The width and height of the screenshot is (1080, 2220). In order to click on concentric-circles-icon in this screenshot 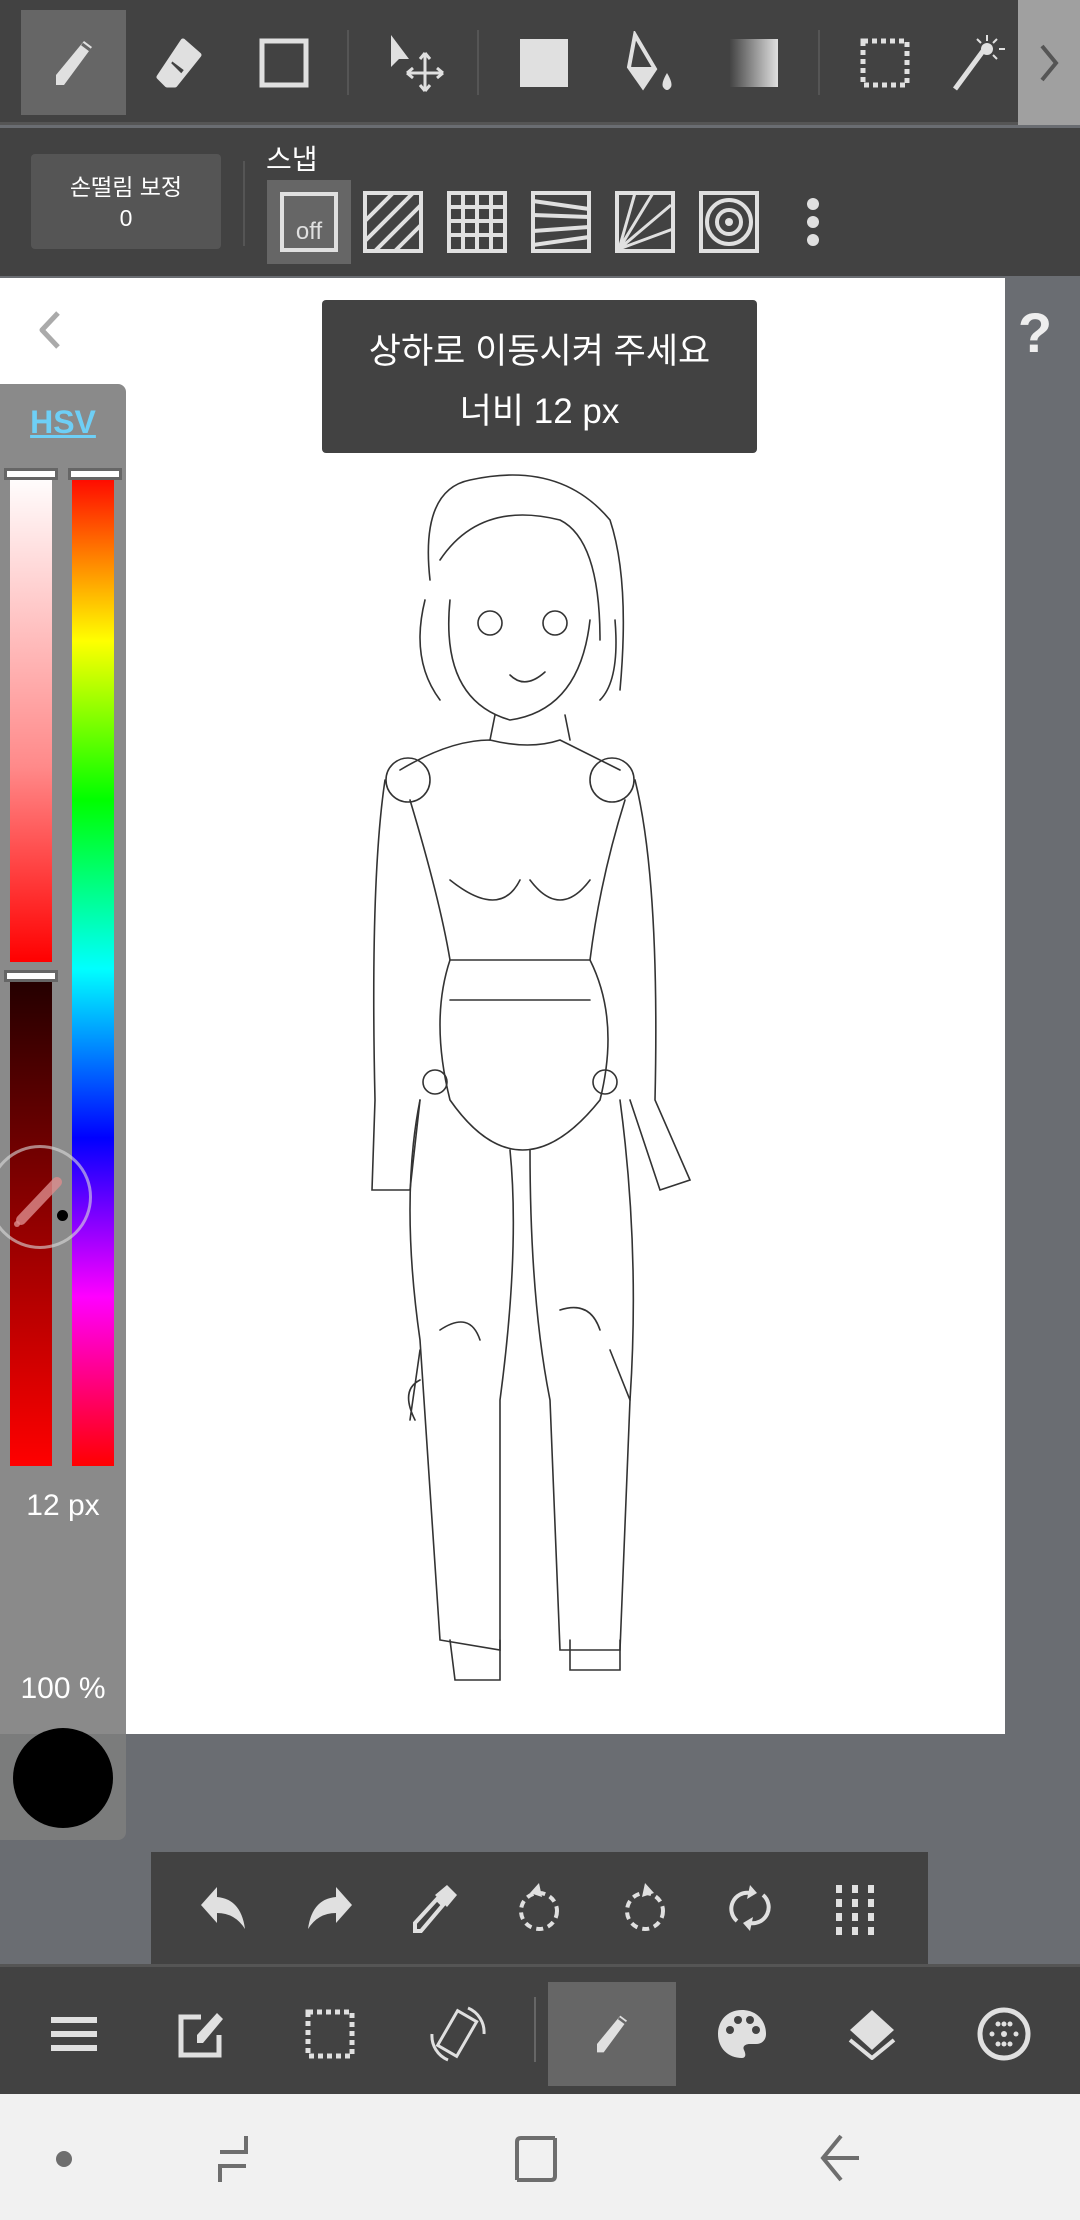, I will do `click(729, 222)`.